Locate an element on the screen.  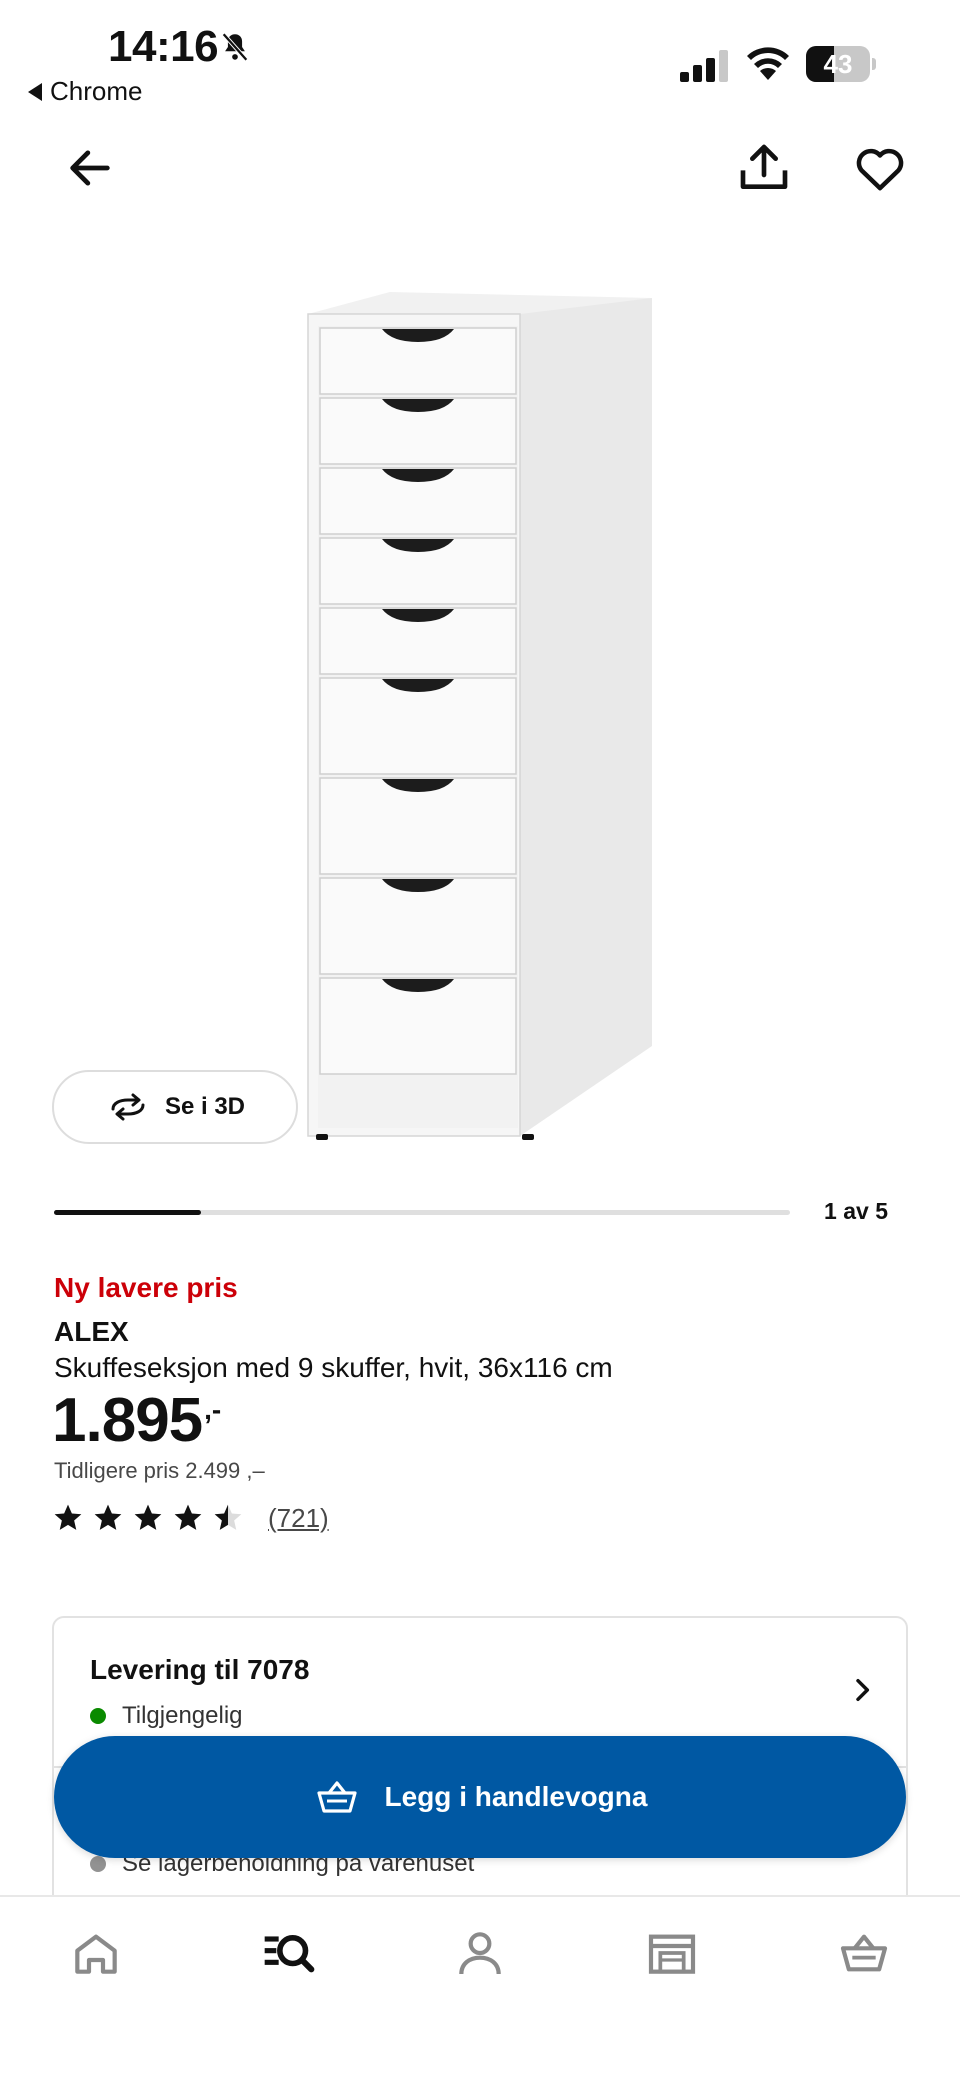
add-to-cart-button: Legg i handlevogna is located at coordinates (480, 1797).